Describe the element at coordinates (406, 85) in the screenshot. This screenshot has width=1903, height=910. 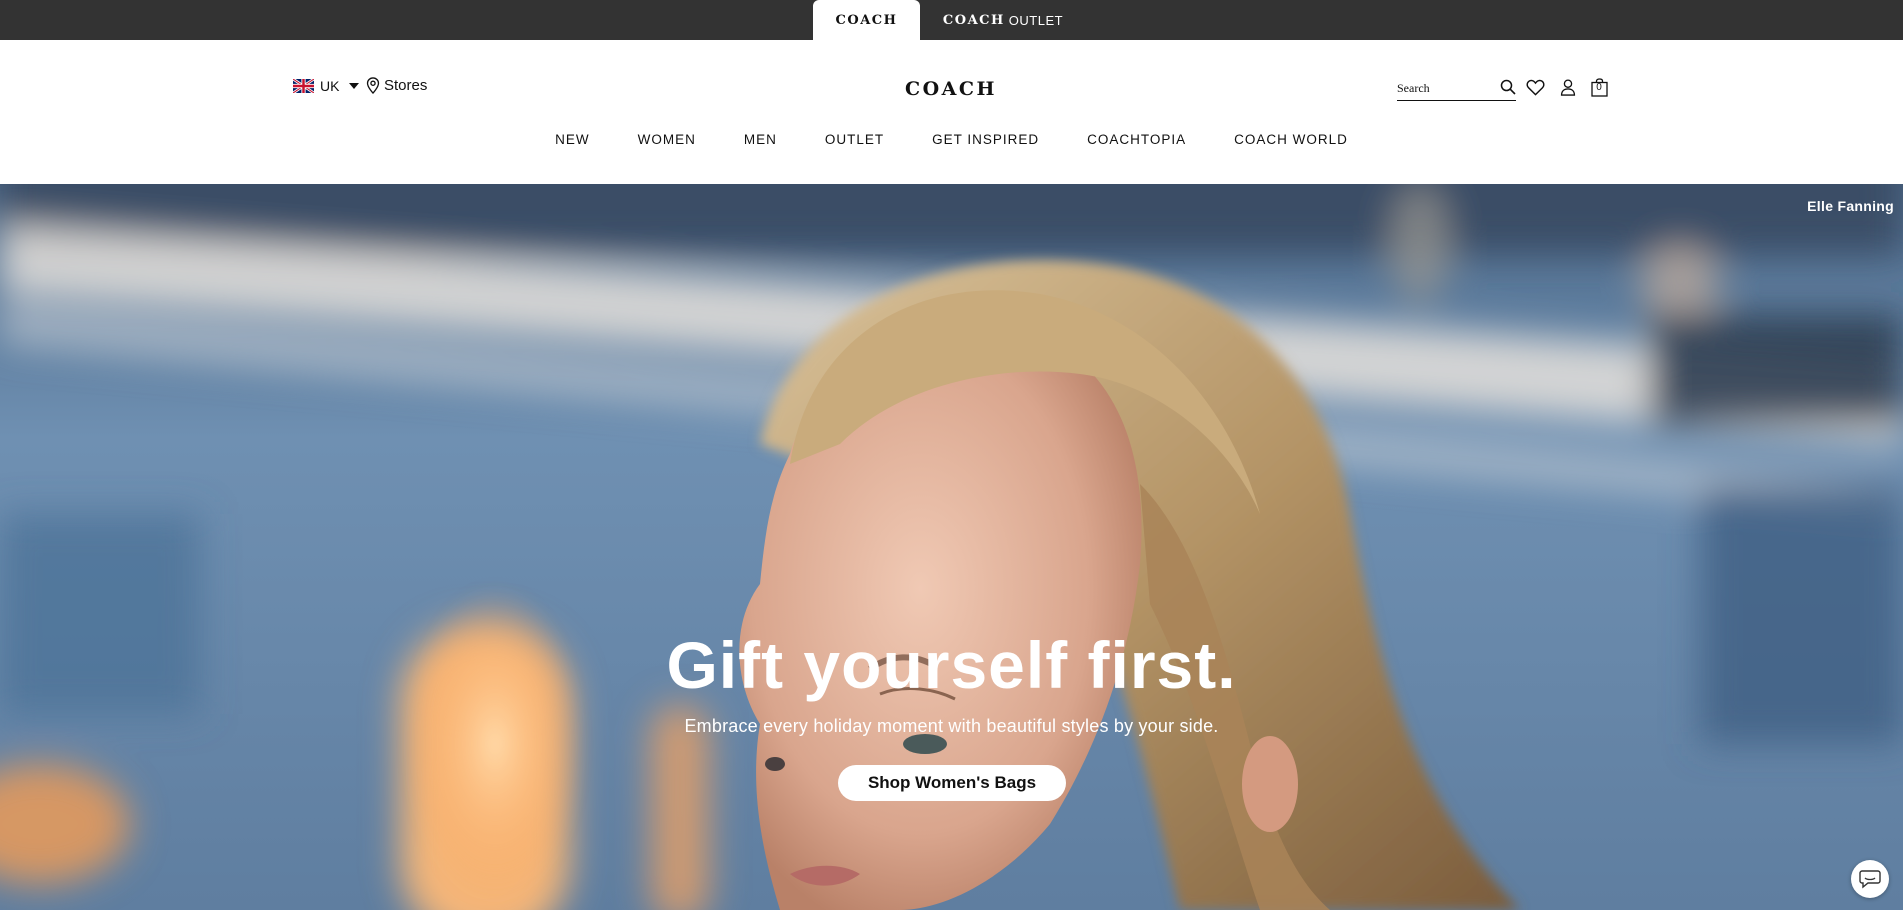
I see `stores-label: Stores` at that location.